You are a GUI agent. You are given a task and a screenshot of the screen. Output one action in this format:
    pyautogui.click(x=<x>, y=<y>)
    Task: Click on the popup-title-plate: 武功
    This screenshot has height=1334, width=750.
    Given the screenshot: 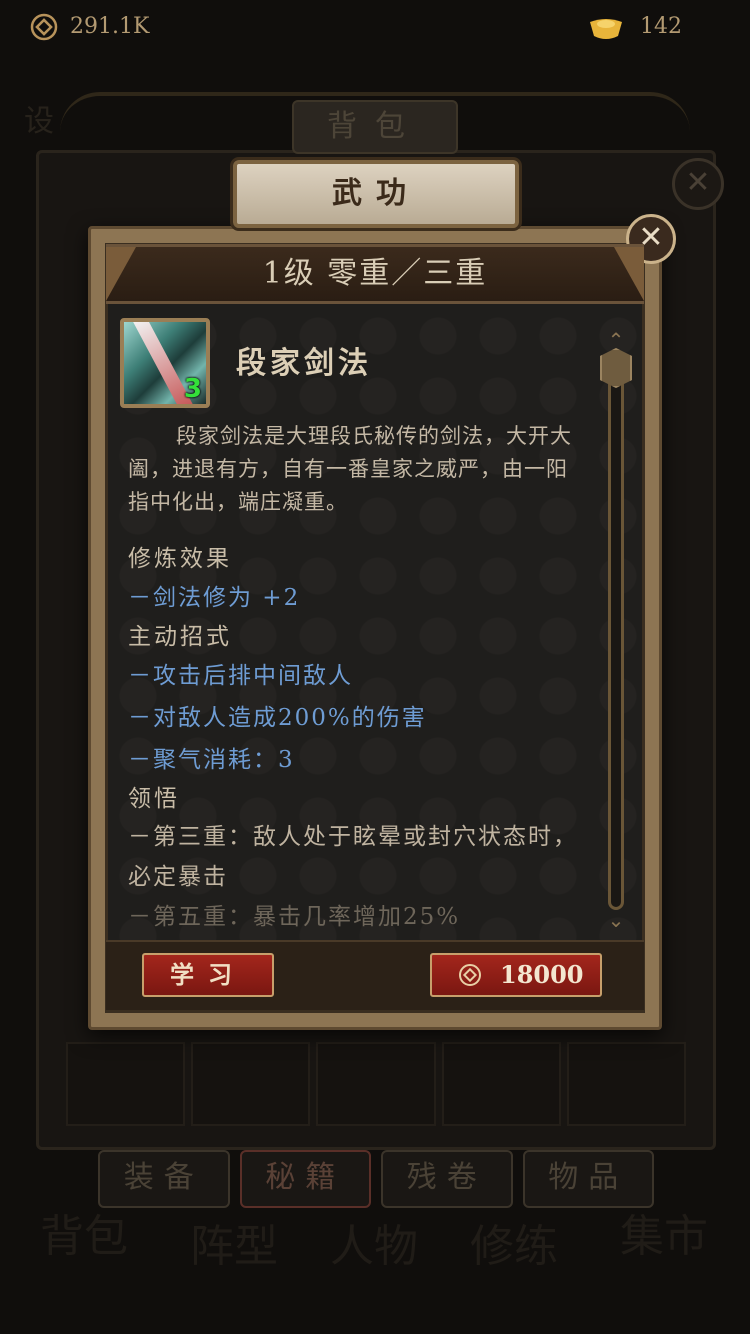 What is the action you would take?
    pyautogui.click(x=376, y=194)
    